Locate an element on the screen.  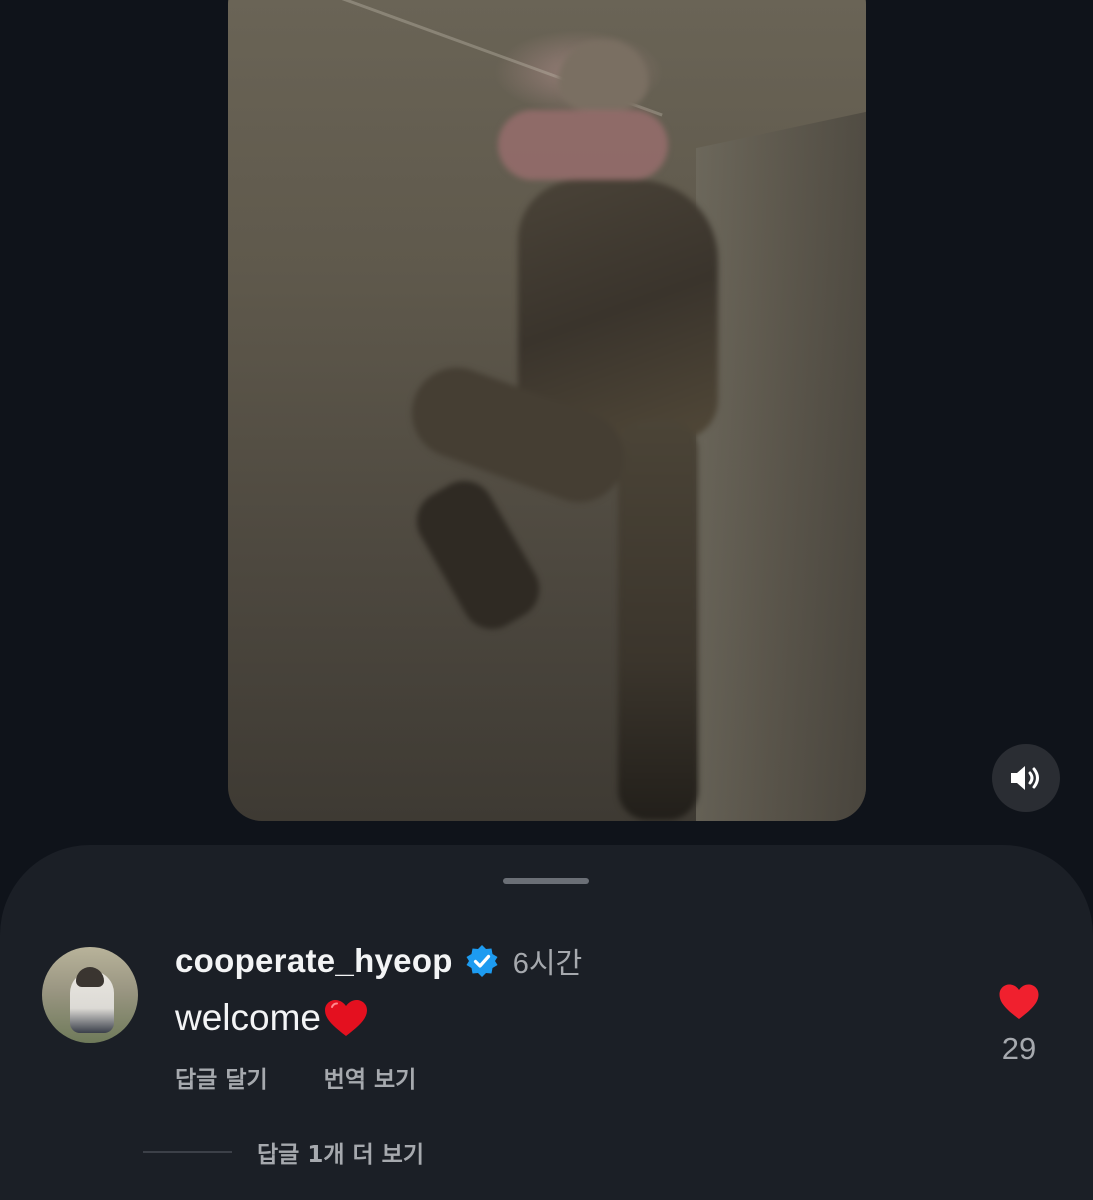
sheet-drag-handle is located at coordinates (546, 881).